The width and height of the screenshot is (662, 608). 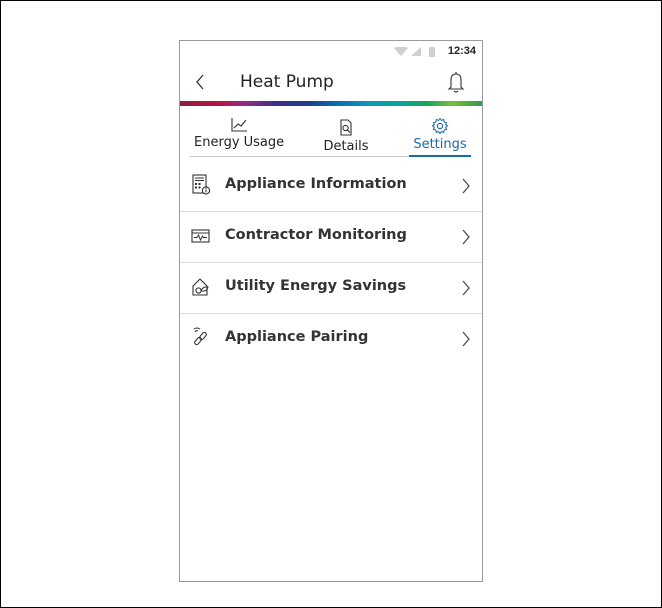 I want to click on link-pairing-icon, so click(x=200, y=336).